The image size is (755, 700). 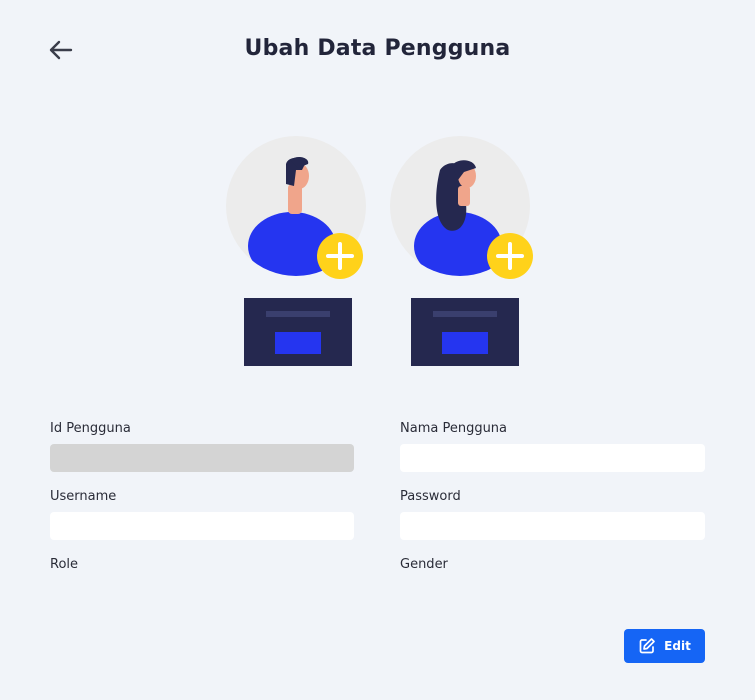 What do you see at coordinates (424, 564) in the screenshot?
I see `gender-label: Gender` at bounding box center [424, 564].